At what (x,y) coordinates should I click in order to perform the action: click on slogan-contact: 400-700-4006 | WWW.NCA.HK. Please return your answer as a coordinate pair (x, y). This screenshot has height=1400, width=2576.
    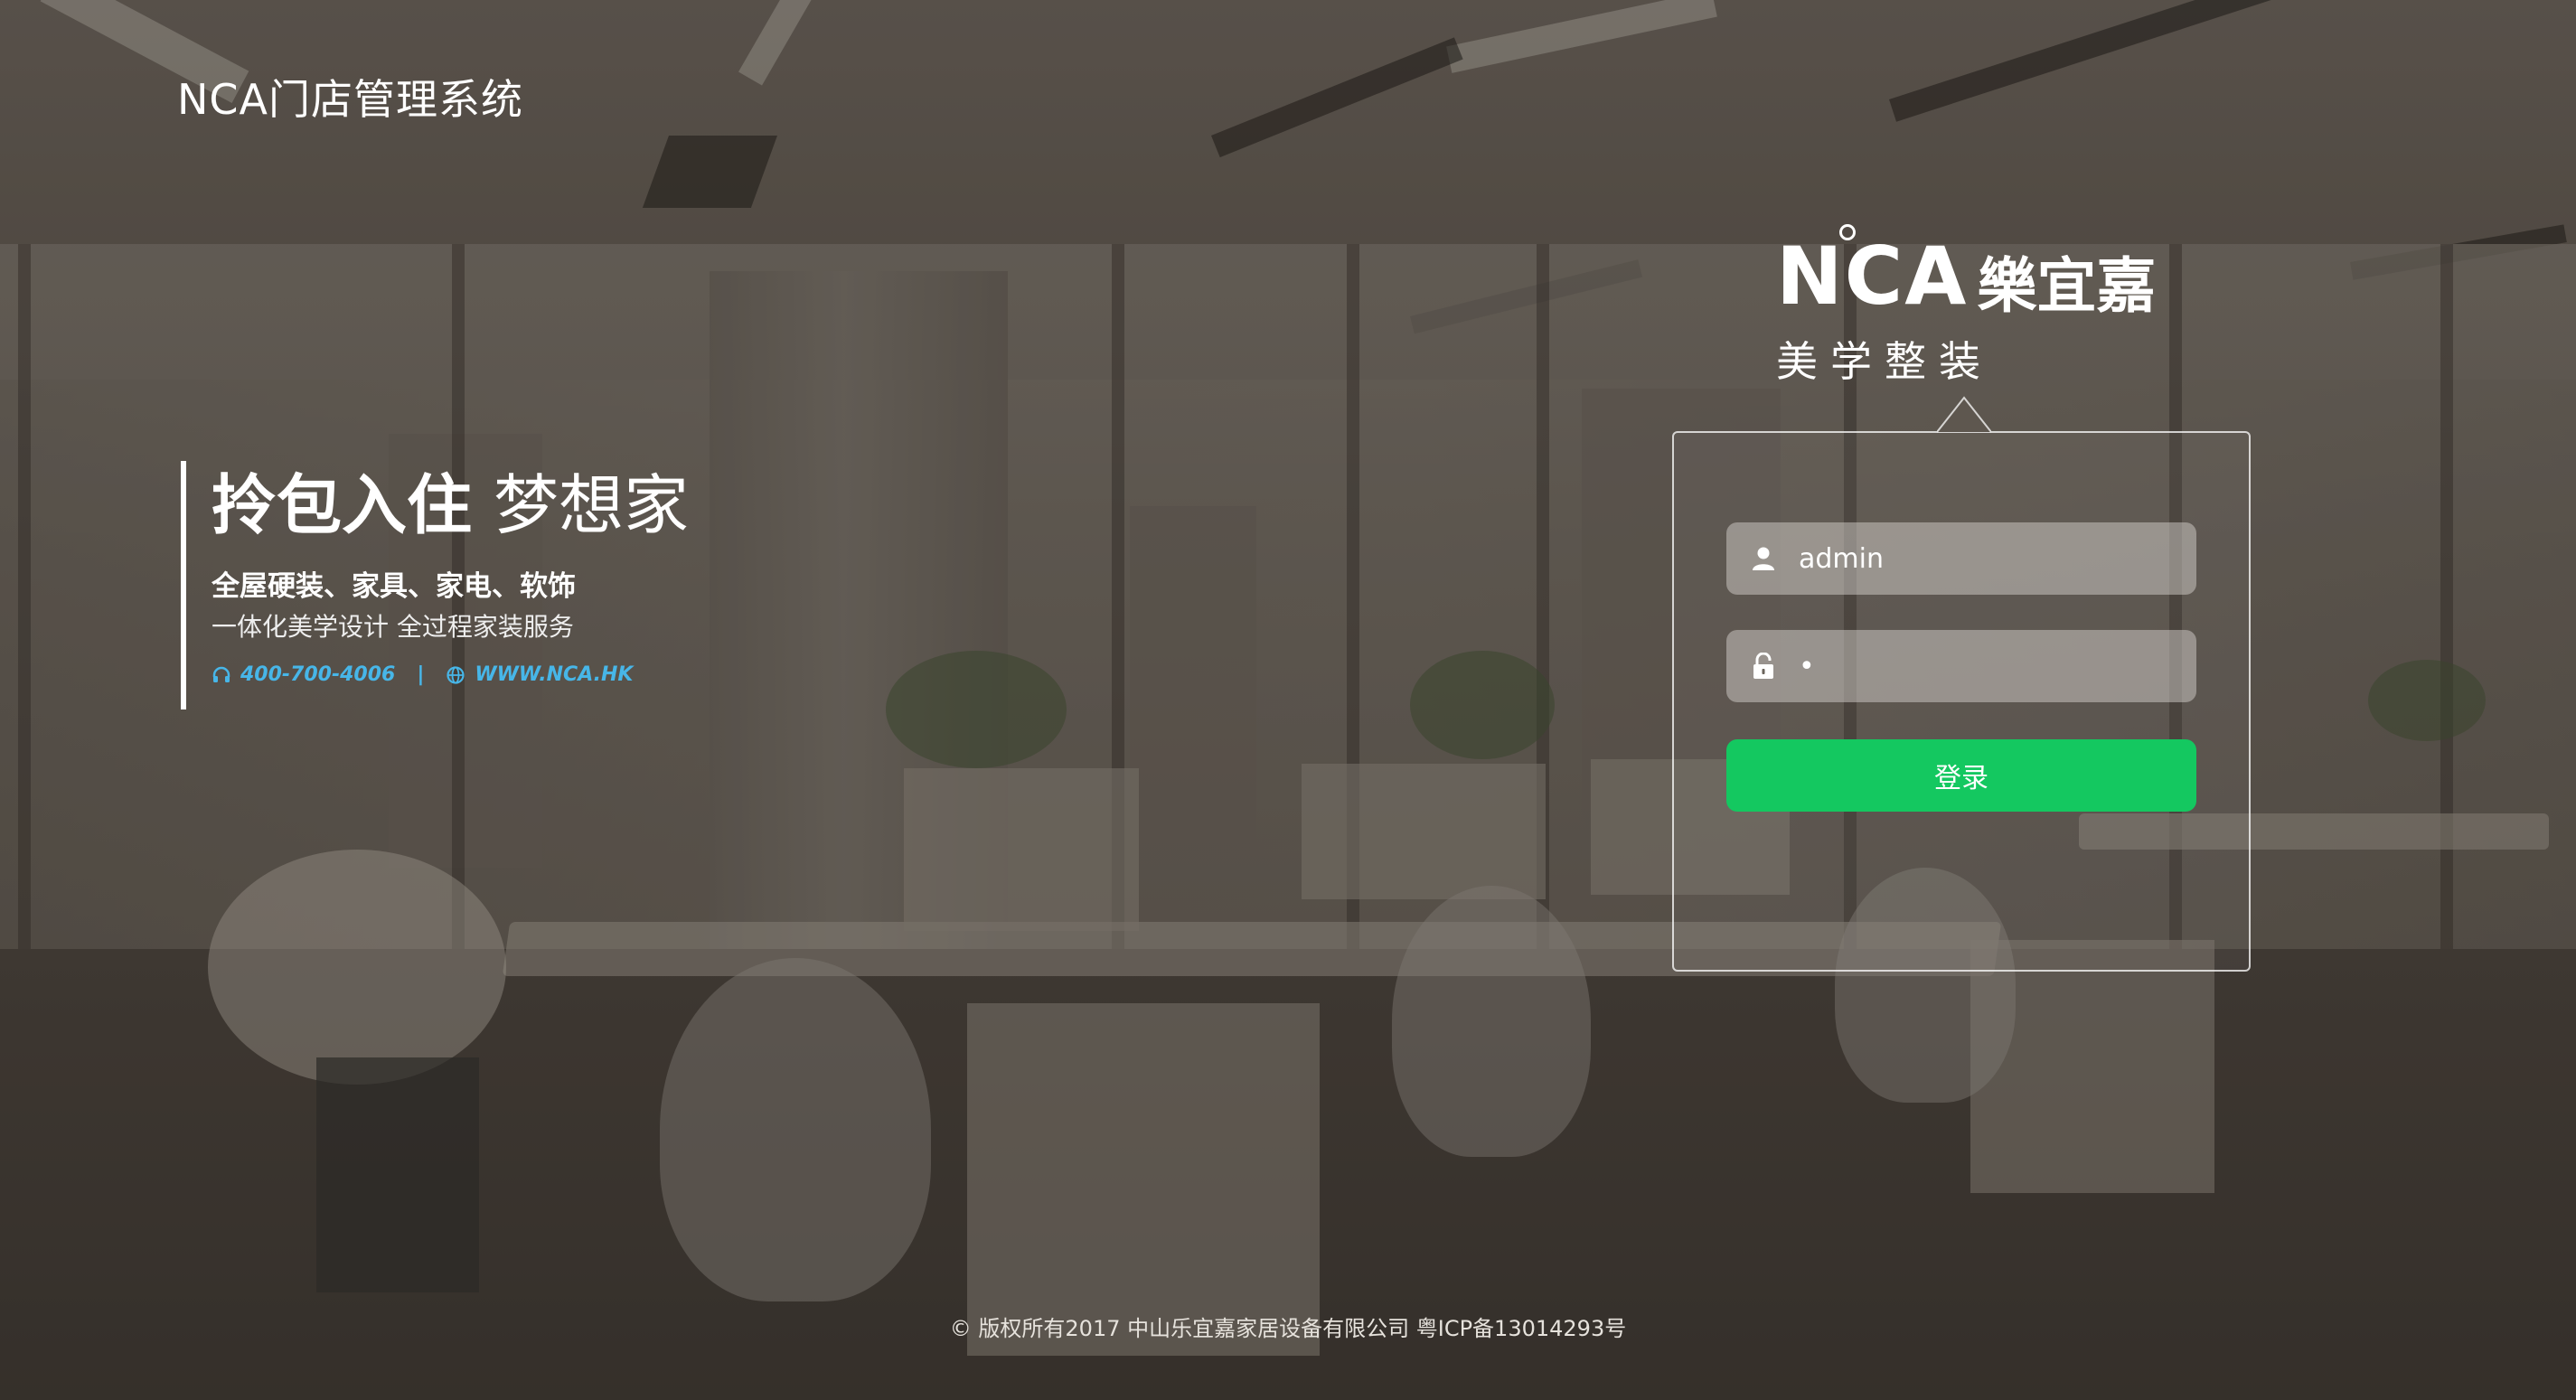
    Looking at the image, I should click on (486, 674).